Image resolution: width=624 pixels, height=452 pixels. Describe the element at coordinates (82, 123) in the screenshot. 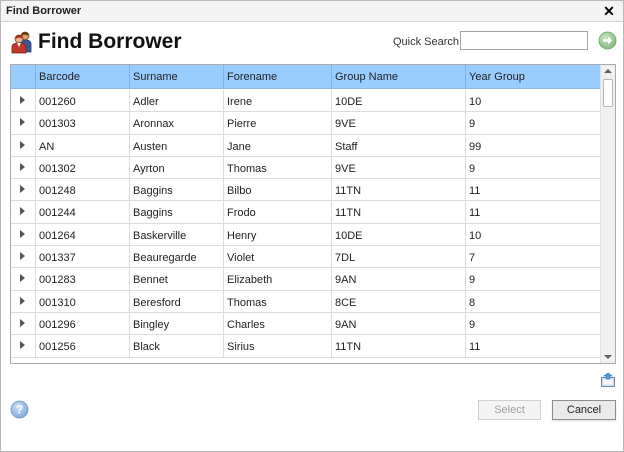

I see `cell-barcode: 001303` at that location.